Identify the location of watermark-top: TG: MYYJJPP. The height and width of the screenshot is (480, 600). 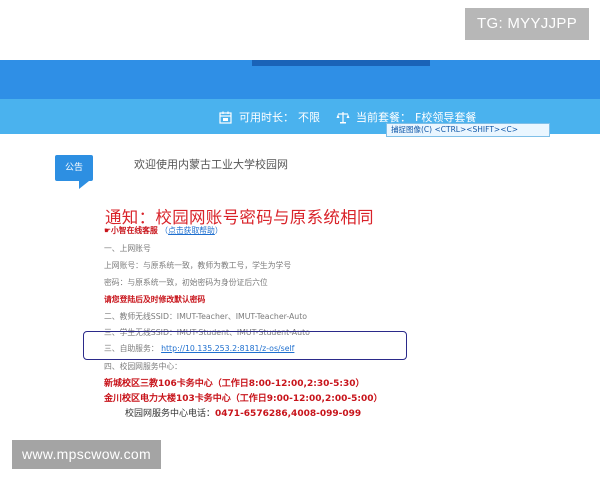
(527, 24).